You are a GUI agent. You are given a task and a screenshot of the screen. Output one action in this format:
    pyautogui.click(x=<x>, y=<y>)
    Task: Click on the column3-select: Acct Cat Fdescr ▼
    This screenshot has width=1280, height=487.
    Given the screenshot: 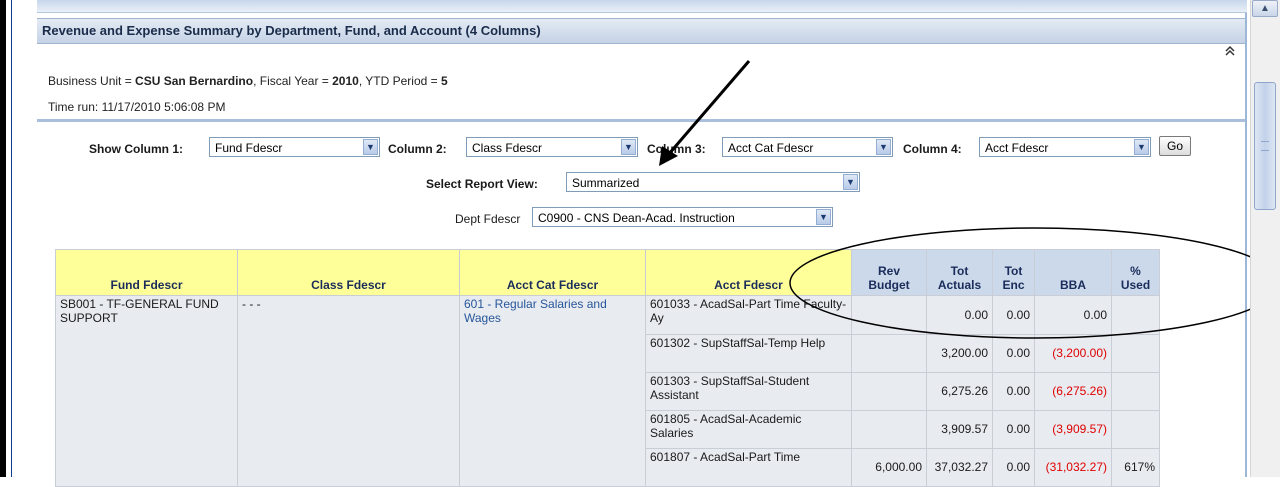 What is the action you would take?
    pyautogui.click(x=807, y=147)
    